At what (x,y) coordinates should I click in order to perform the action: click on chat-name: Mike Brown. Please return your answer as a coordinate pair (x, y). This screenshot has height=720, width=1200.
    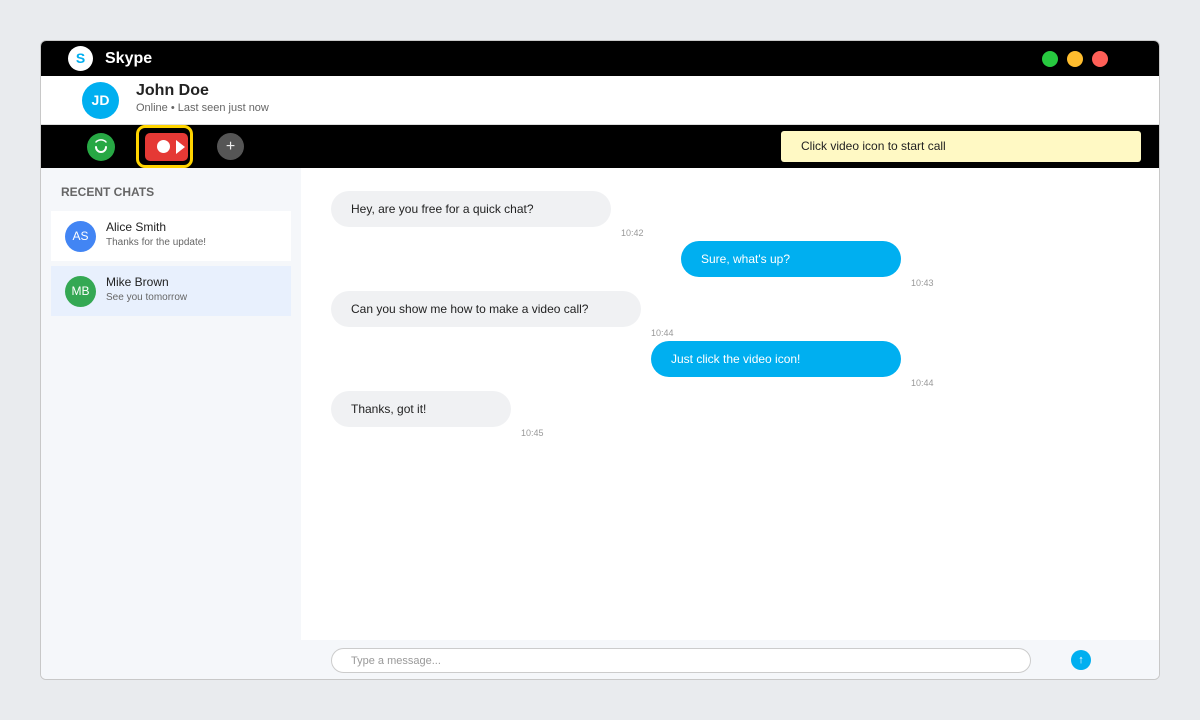
    Looking at the image, I should click on (137, 282).